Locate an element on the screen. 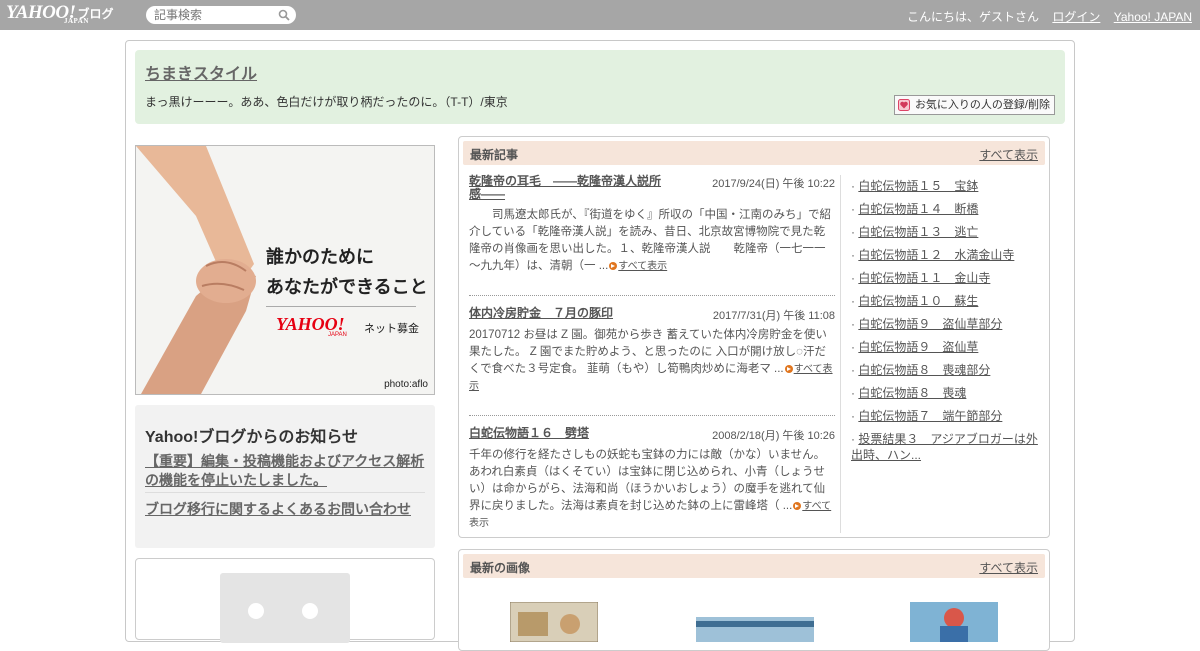 The image size is (1200, 651). latest-posts-heading: 最新記事 is located at coordinates (494, 155).